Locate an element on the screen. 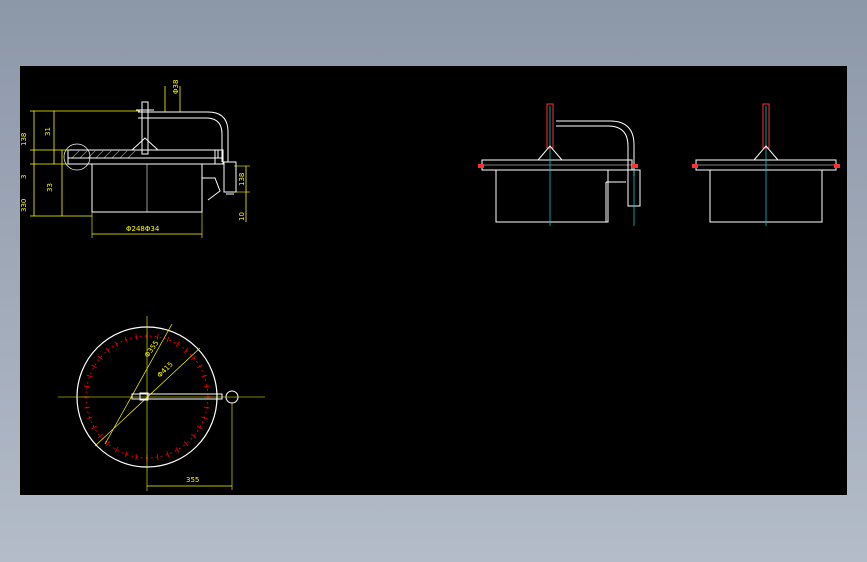 This screenshot has height=562, width=867. sva-clip-right is located at coordinates (635, 166).